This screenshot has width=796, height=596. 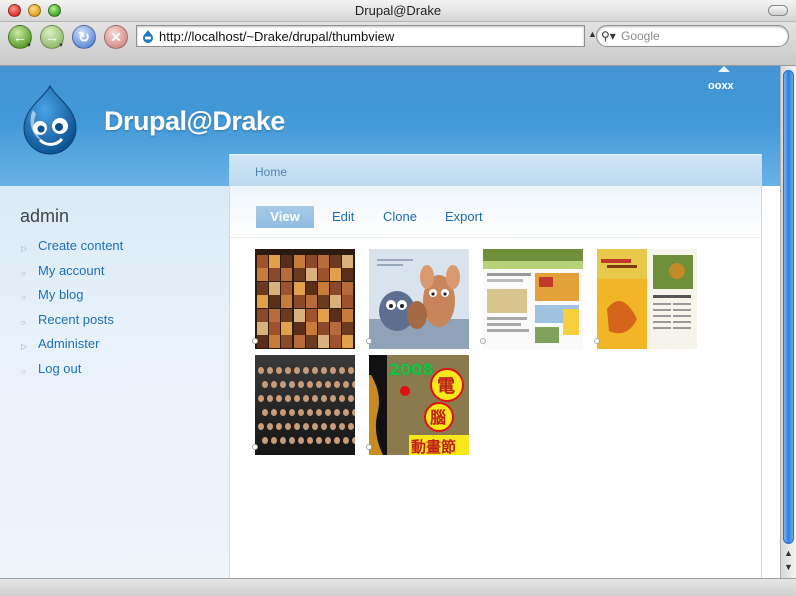 What do you see at coordinates (400, 217) in the screenshot?
I see `tab-clone: Clone` at bounding box center [400, 217].